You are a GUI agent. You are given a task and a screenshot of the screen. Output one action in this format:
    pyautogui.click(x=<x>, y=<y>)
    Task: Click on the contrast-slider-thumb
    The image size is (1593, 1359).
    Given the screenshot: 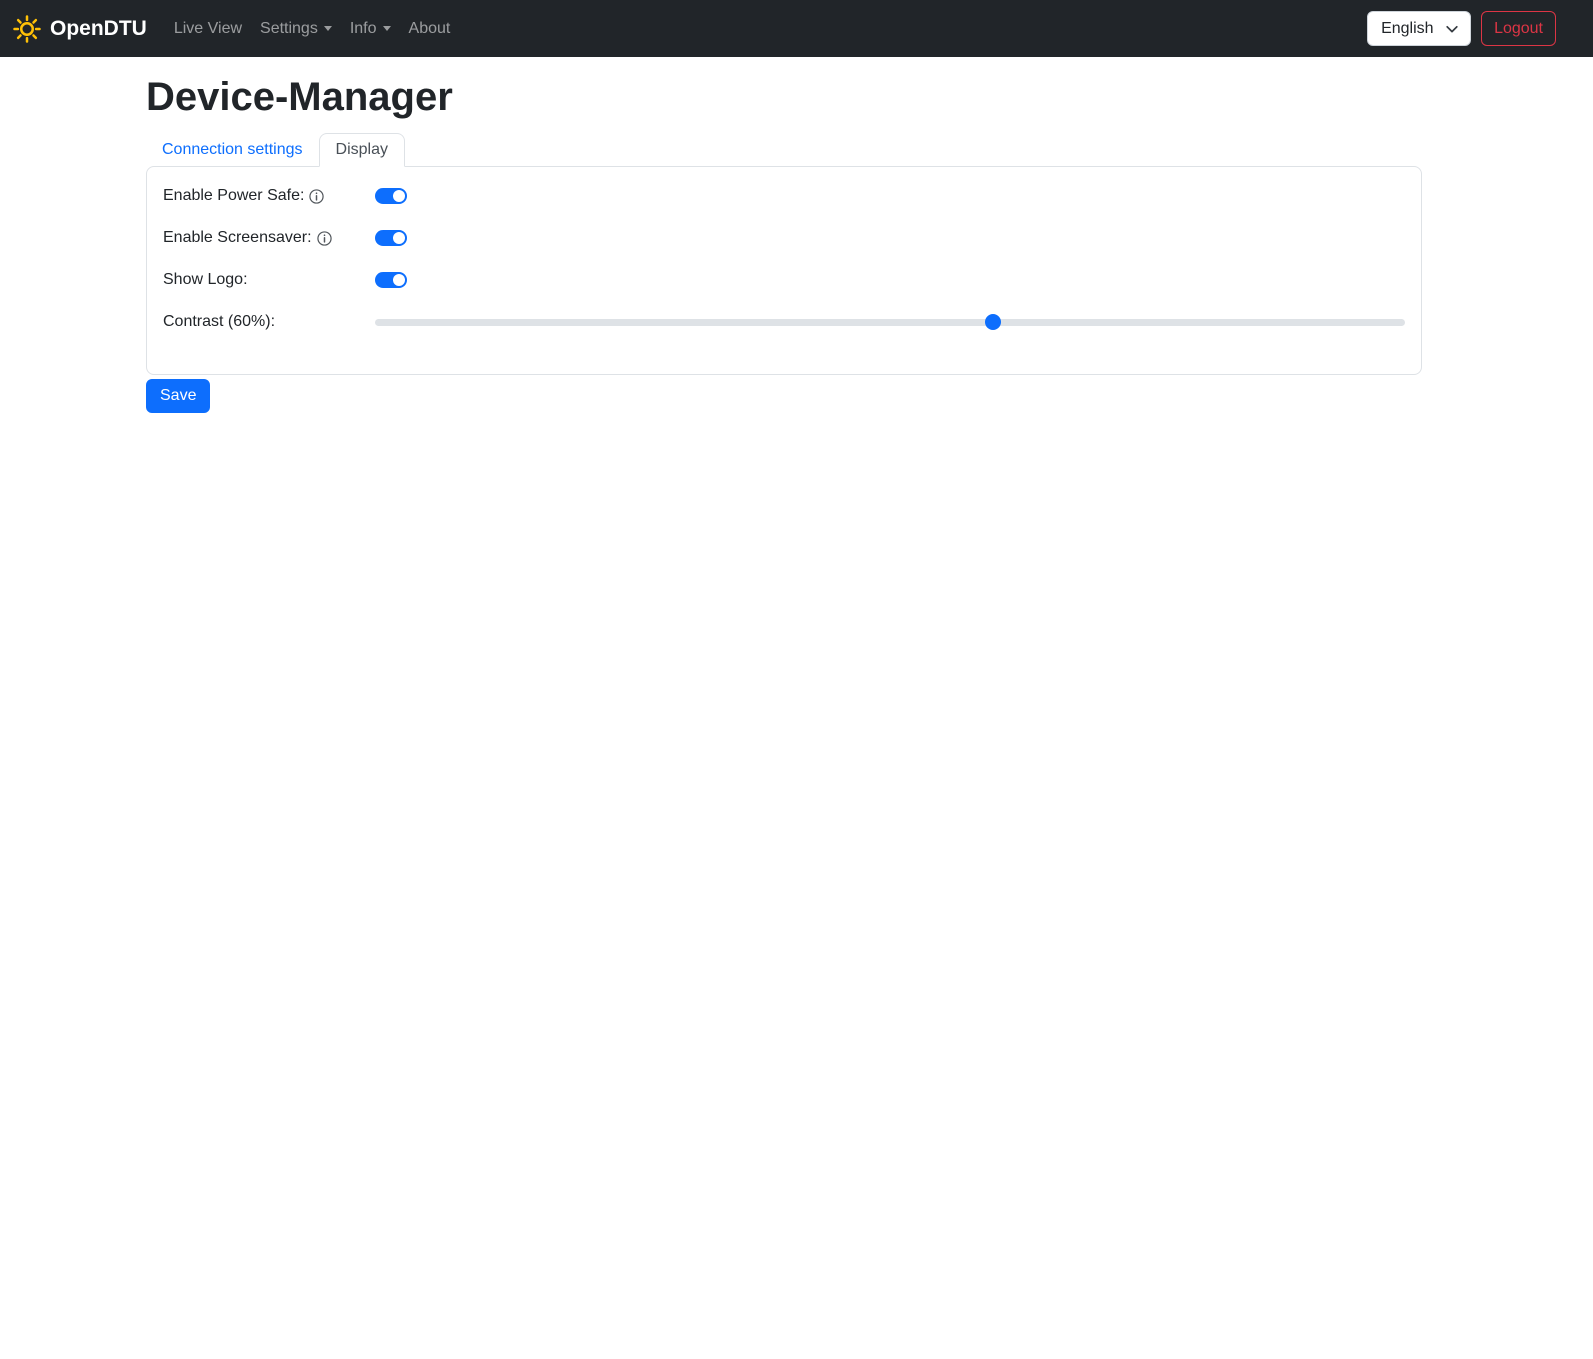 What is the action you would take?
    pyautogui.click(x=993, y=322)
    